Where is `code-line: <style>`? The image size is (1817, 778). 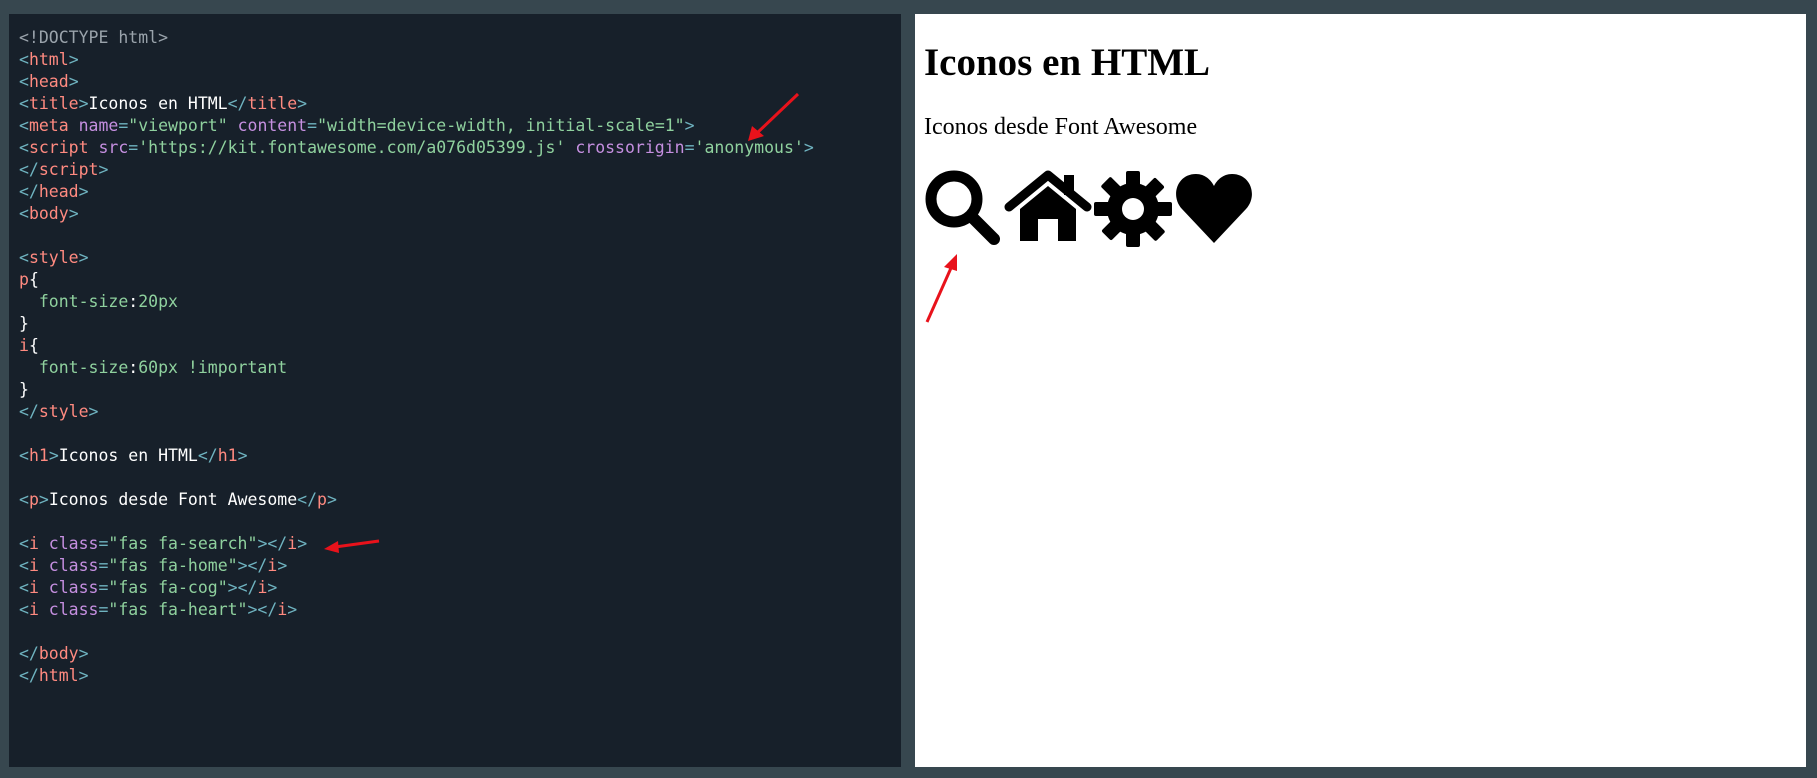 code-line: <style> is located at coordinates (460, 258).